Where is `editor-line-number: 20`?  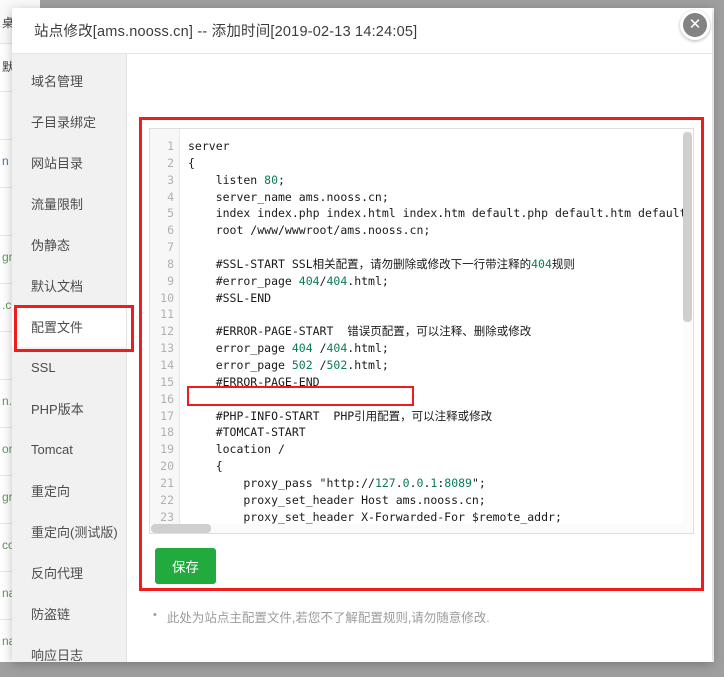
editor-line-number: 20 is located at coordinates (167, 466).